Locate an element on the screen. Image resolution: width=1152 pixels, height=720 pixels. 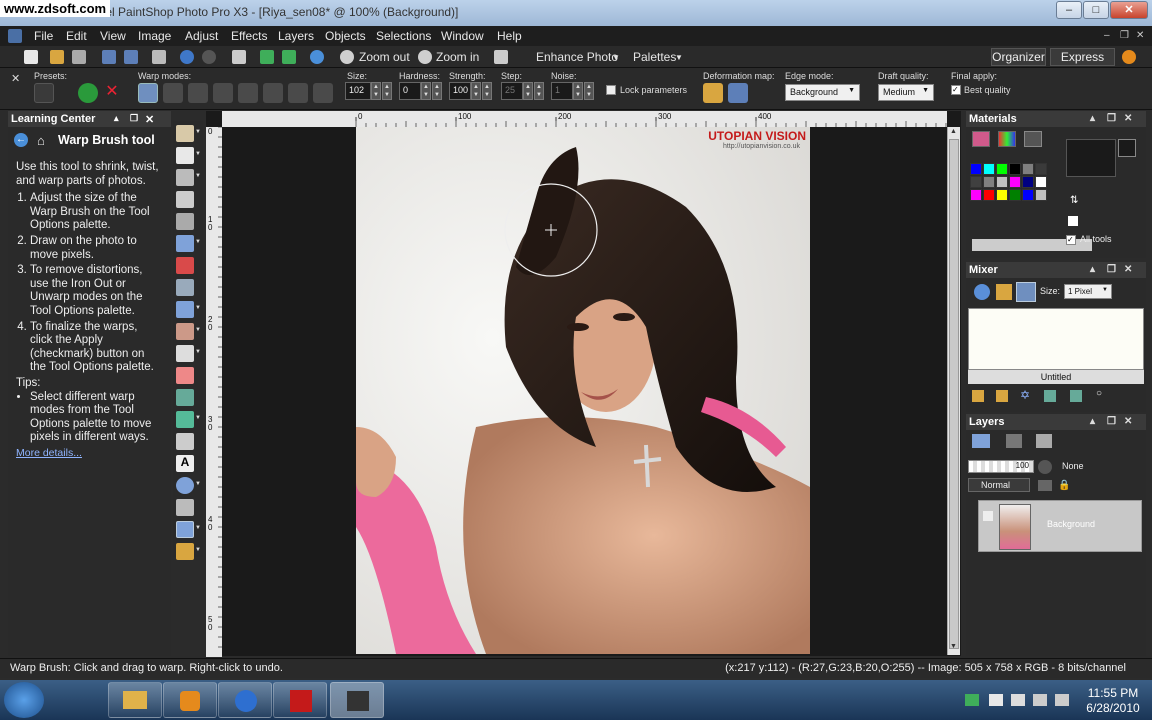
scroll-thumb is located at coordinates (954, 394).